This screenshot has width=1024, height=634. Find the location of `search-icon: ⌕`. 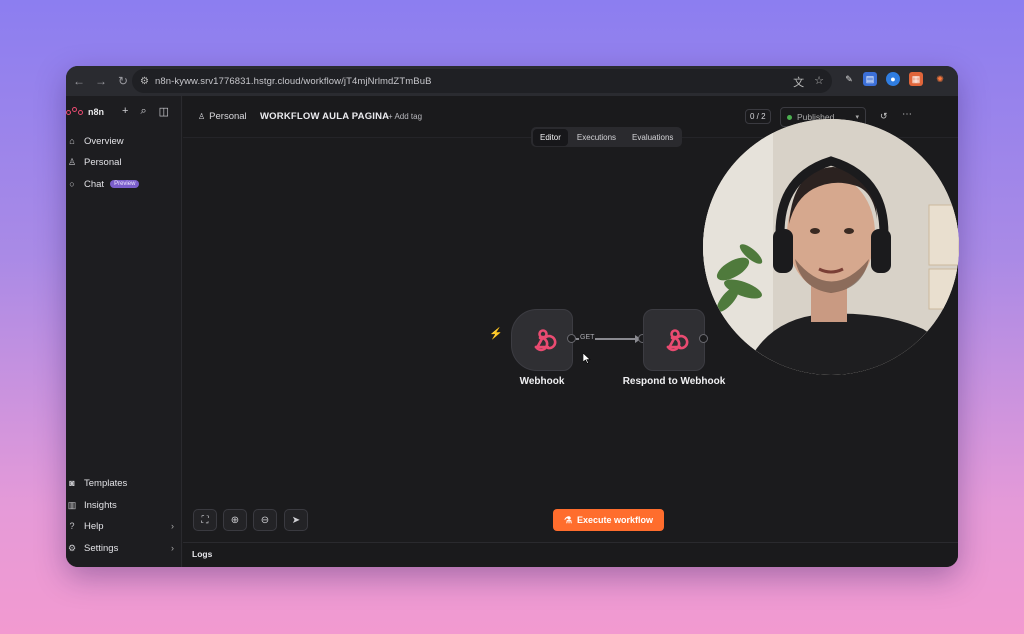

search-icon: ⌕ is located at coordinates (143, 111).